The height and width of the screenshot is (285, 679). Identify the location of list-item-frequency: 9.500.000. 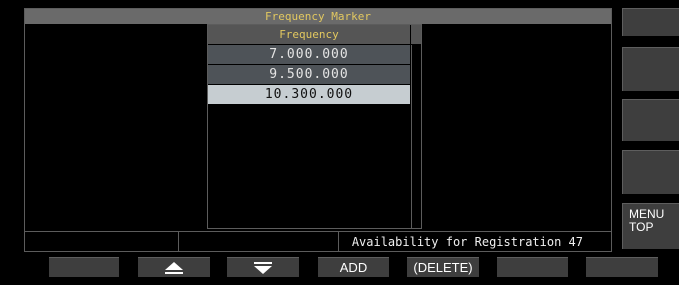
(309, 74).